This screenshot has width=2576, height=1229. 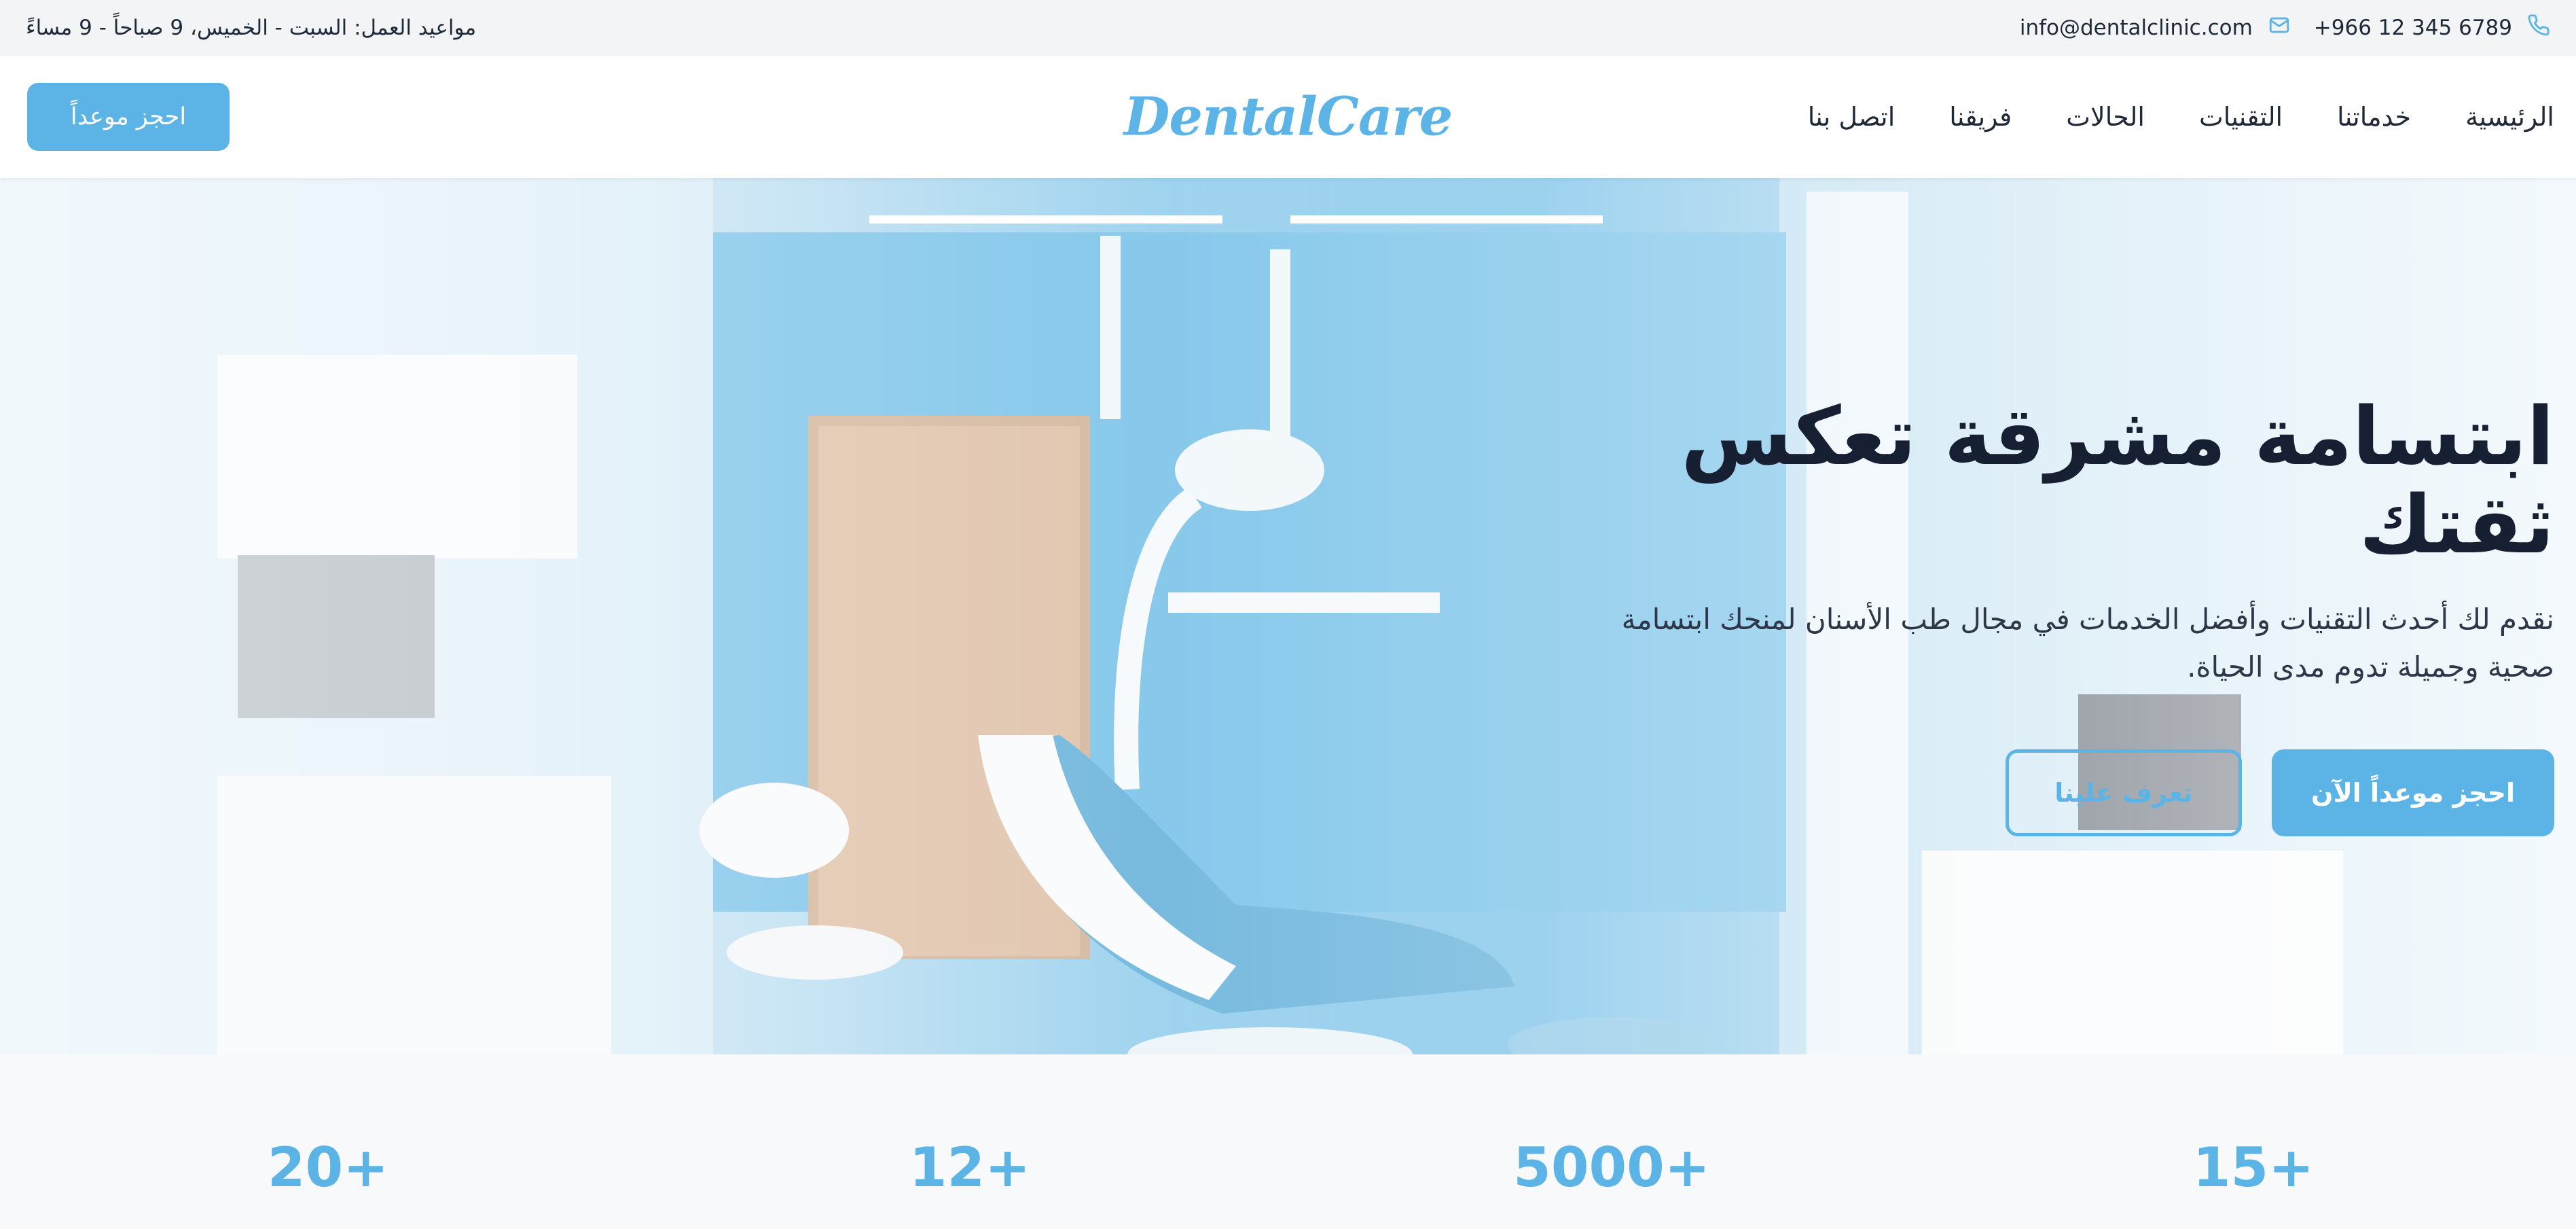 What do you see at coordinates (2413, 793) in the screenshot?
I see `book-now-button: احجز موعداً الآن` at bounding box center [2413, 793].